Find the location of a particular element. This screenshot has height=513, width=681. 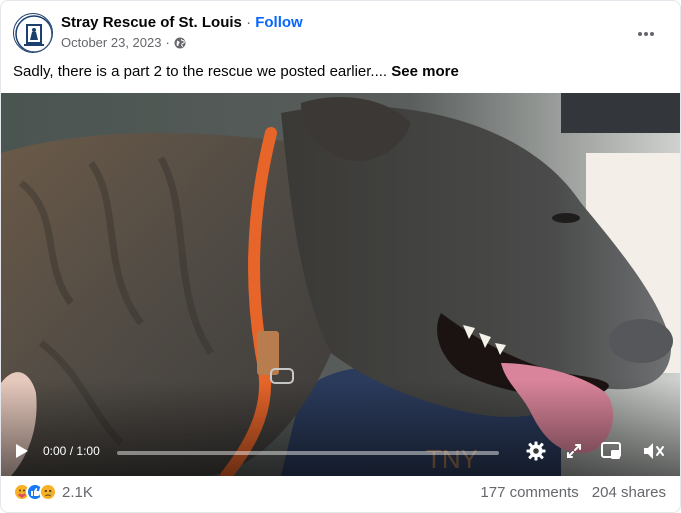

post-subline: October 23, 2023 · is located at coordinates (182, 42).